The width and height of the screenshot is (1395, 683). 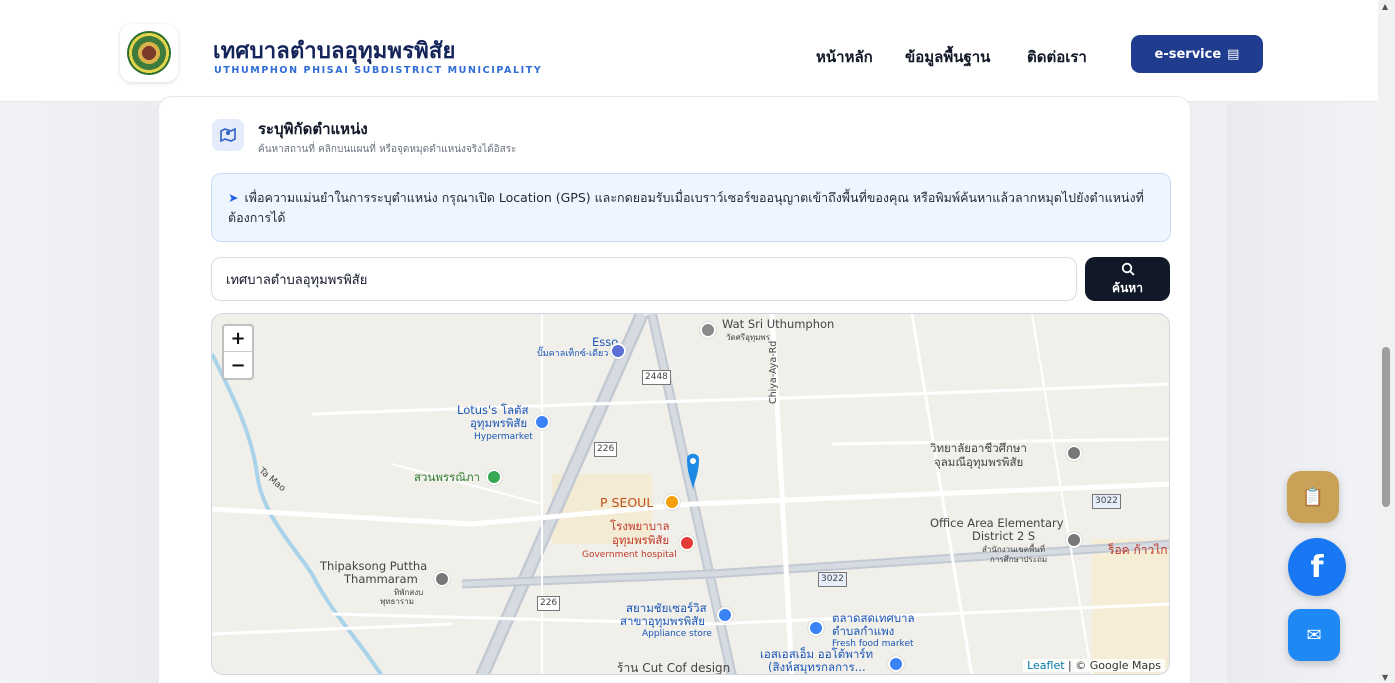 What do you see at coordinates (494, 477) in the screenshot?
I see `park-icon` at bounding box center [494, 477].